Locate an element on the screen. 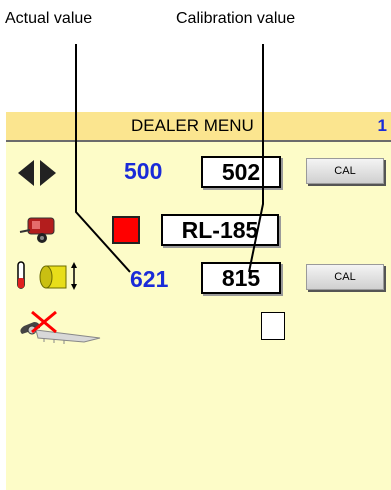 The height and width of the screenshot is (490, 391). page-title: DEALER MENU is located at coordinates (192, 125).